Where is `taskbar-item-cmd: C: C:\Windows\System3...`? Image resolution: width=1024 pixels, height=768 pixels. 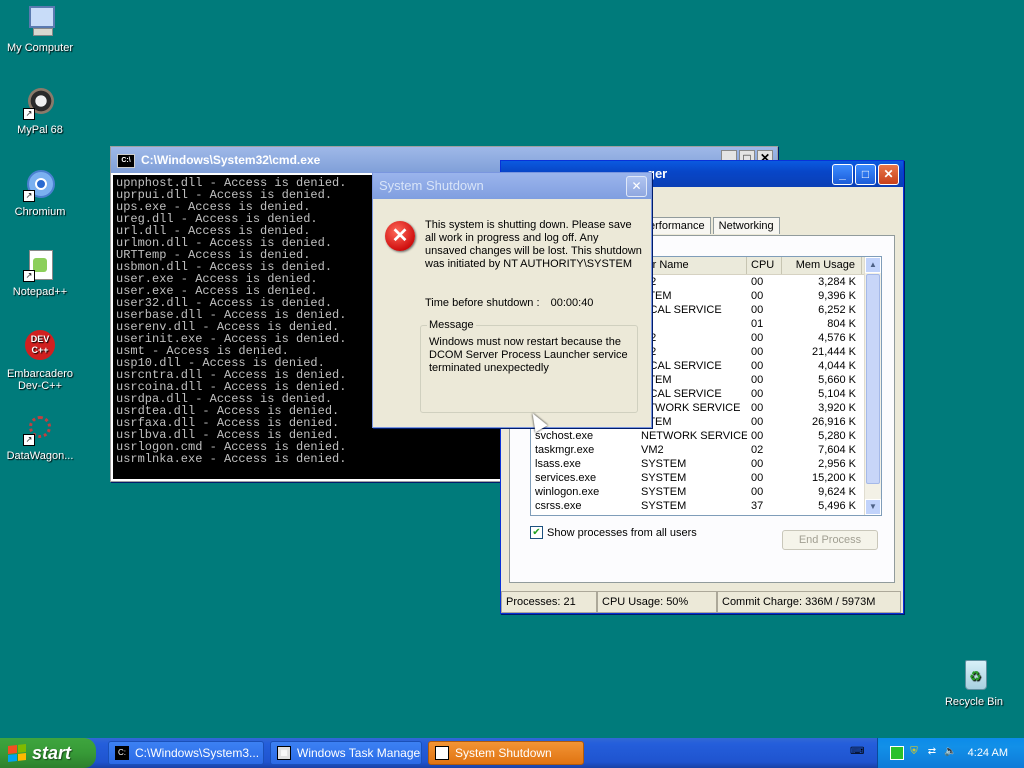 taskbar-item-cmd: C: C:\Windows\System3... is located at coordinates (186, 753).